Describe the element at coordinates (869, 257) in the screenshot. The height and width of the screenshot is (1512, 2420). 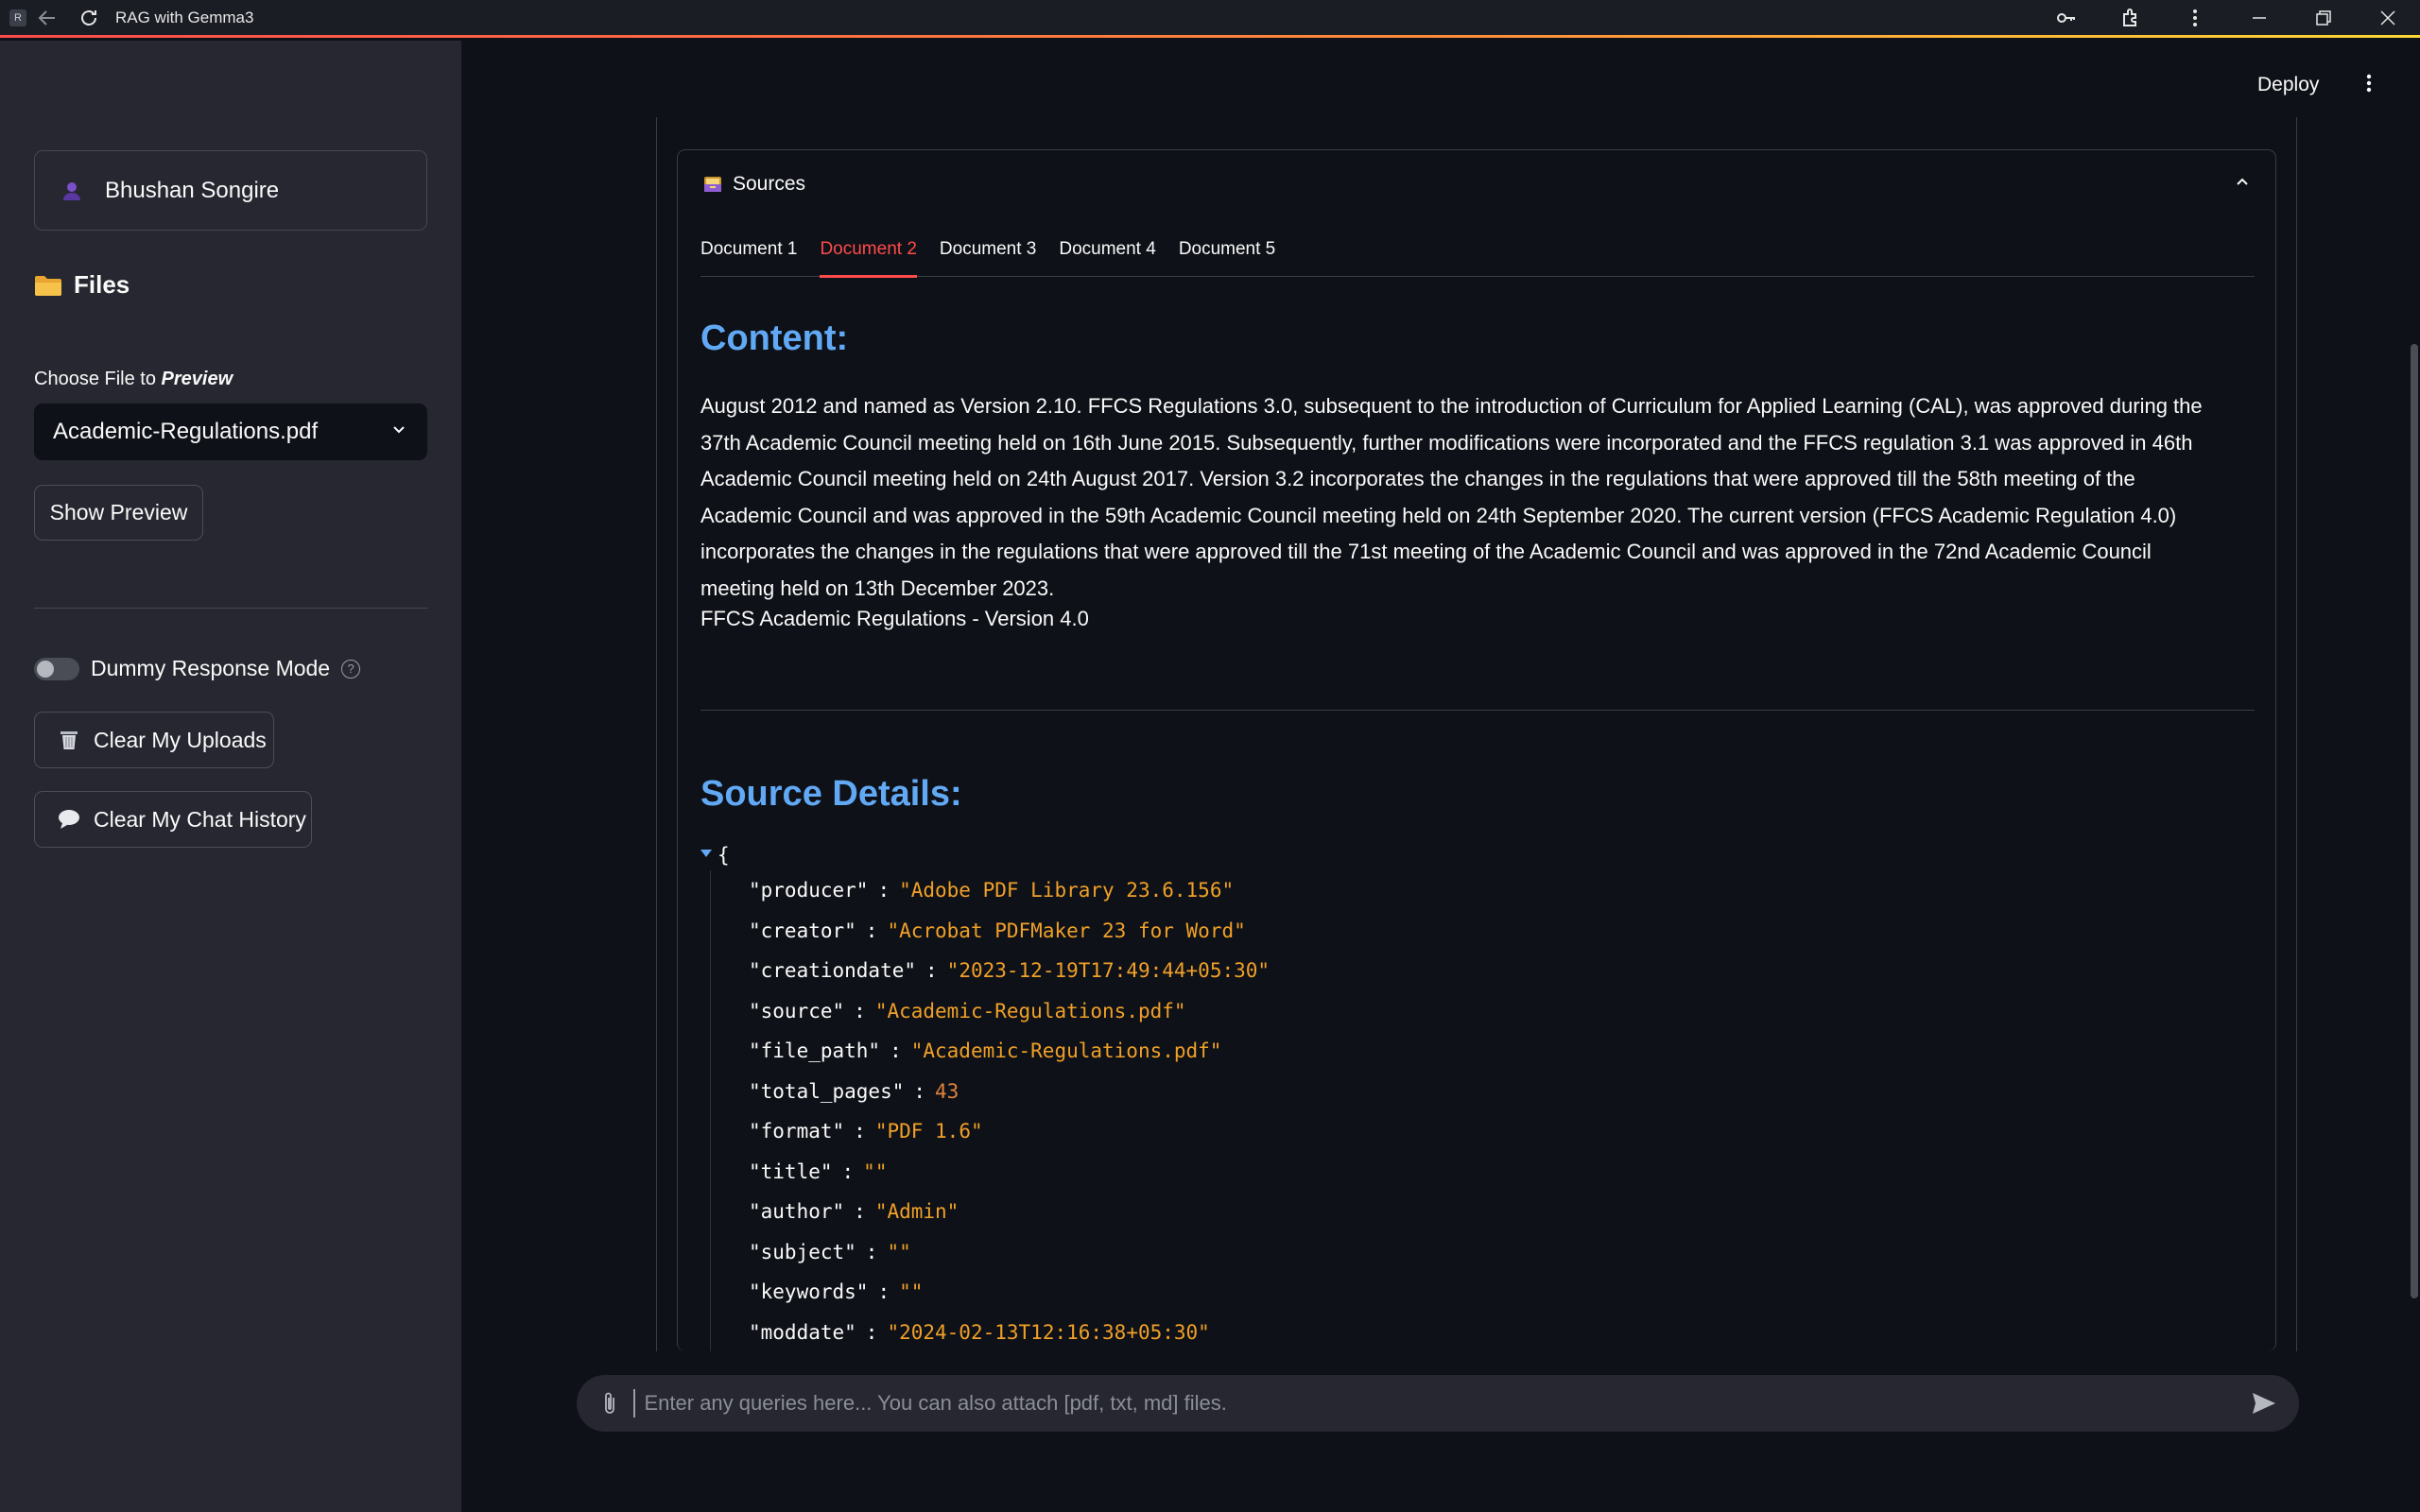
I see `tab-document-2: Document 2` at that location.